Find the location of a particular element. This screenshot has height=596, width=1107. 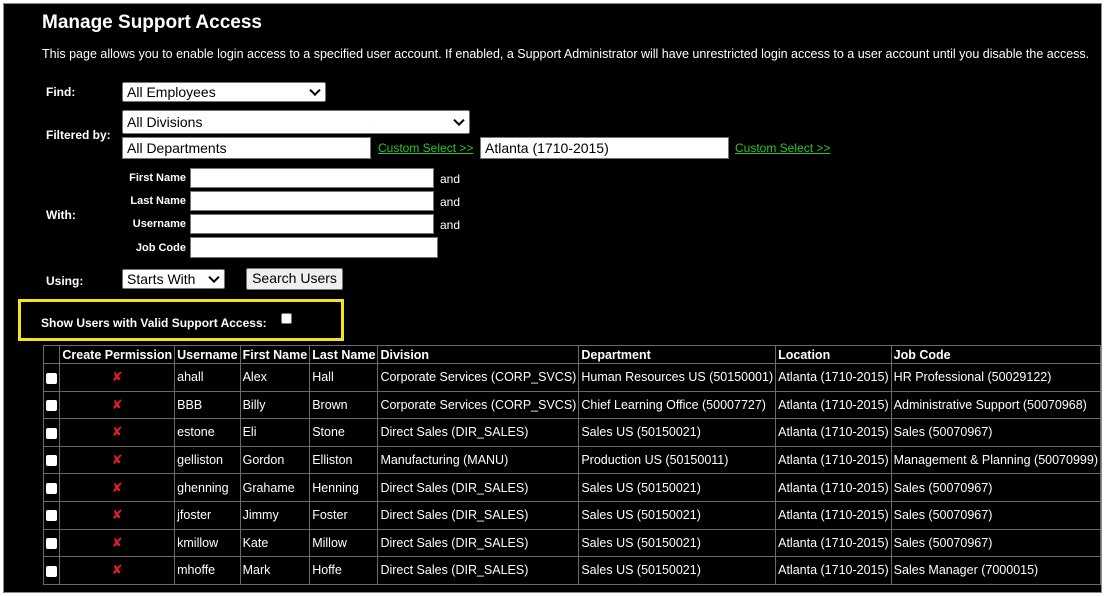

find-select: All Employees is located at coordinates (224, 92).